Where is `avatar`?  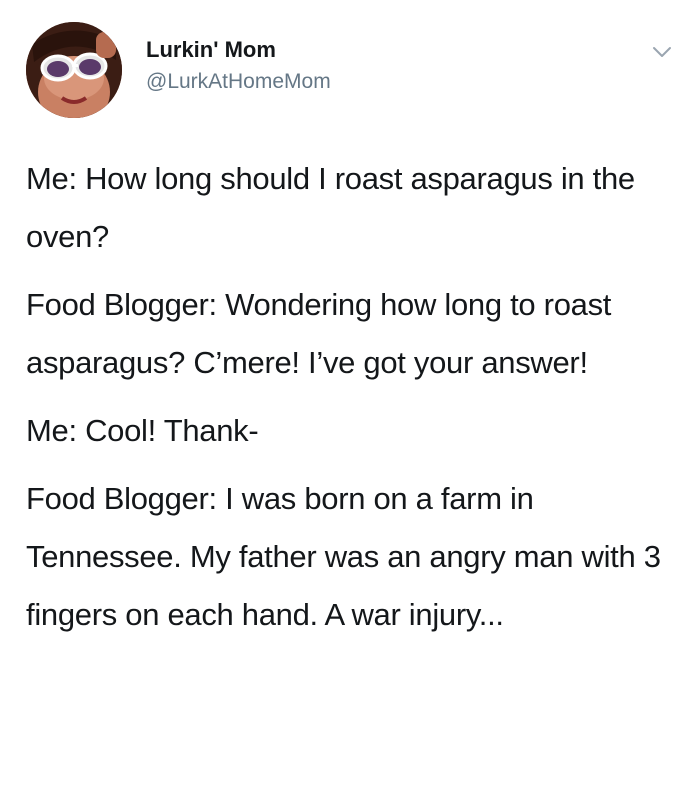
avatar is located at coordinates (74, 70).